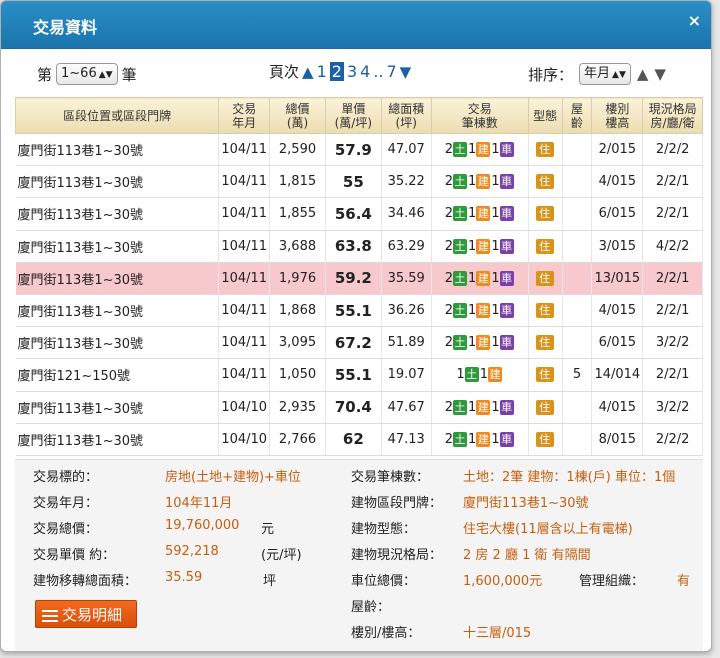 This screenshot has width=720, height=658. I want to click on age-cell: 5, so click(577, 375).